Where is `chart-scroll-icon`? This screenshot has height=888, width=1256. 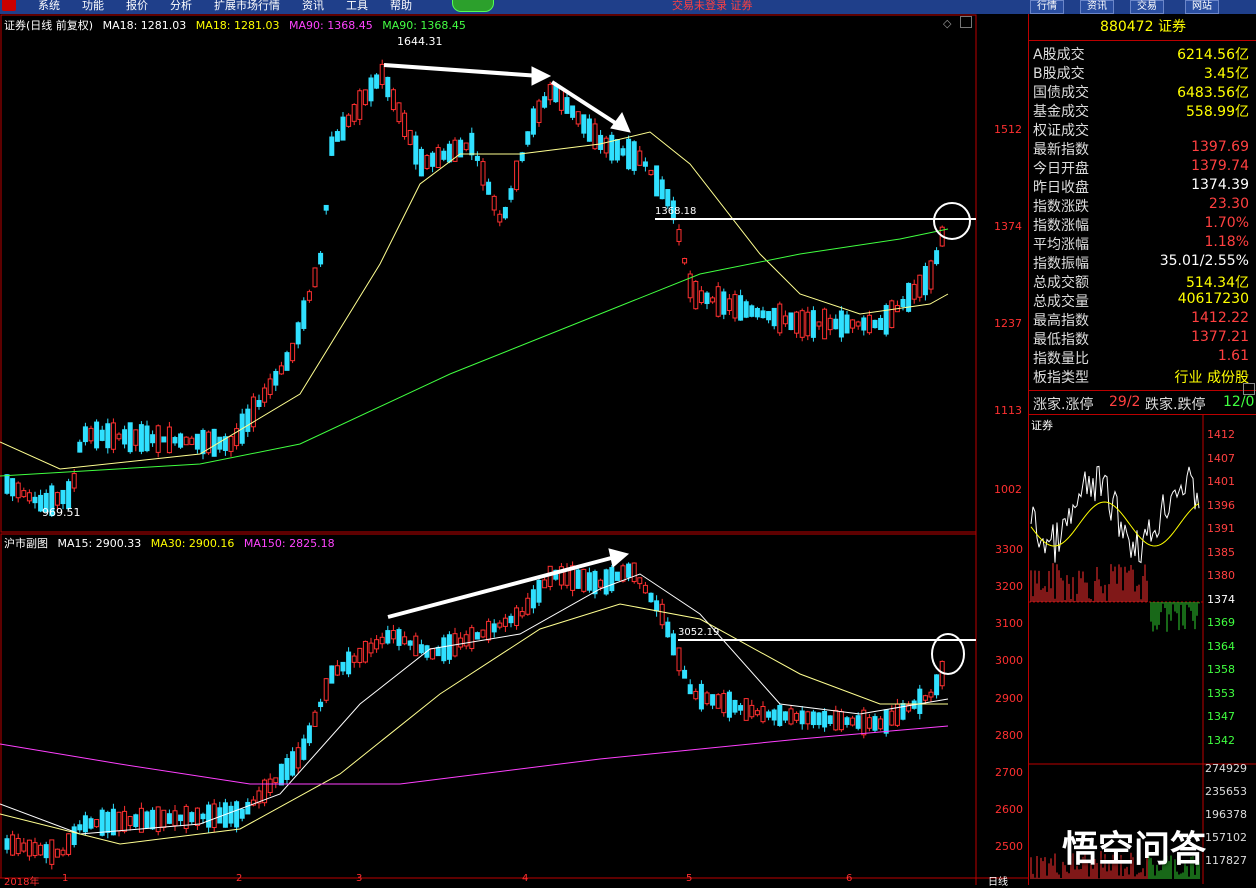 chart-scroll-icon is located at coordinates (966, 22).